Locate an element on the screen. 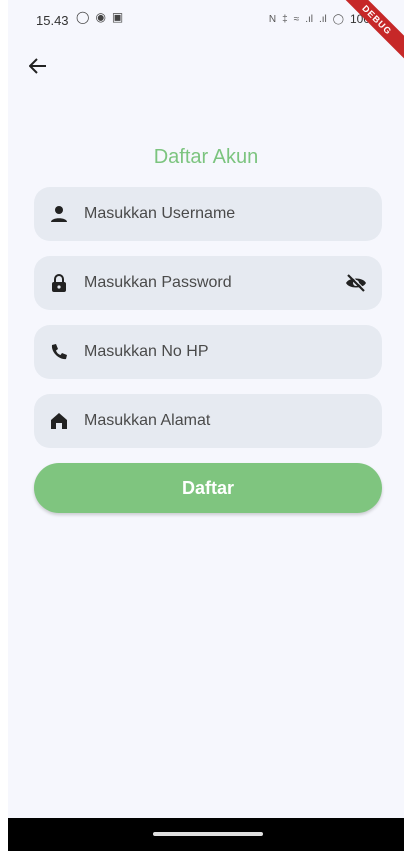 The image size is (404, 851). battery-icon: ◯ is located at coordinates (338, 19).